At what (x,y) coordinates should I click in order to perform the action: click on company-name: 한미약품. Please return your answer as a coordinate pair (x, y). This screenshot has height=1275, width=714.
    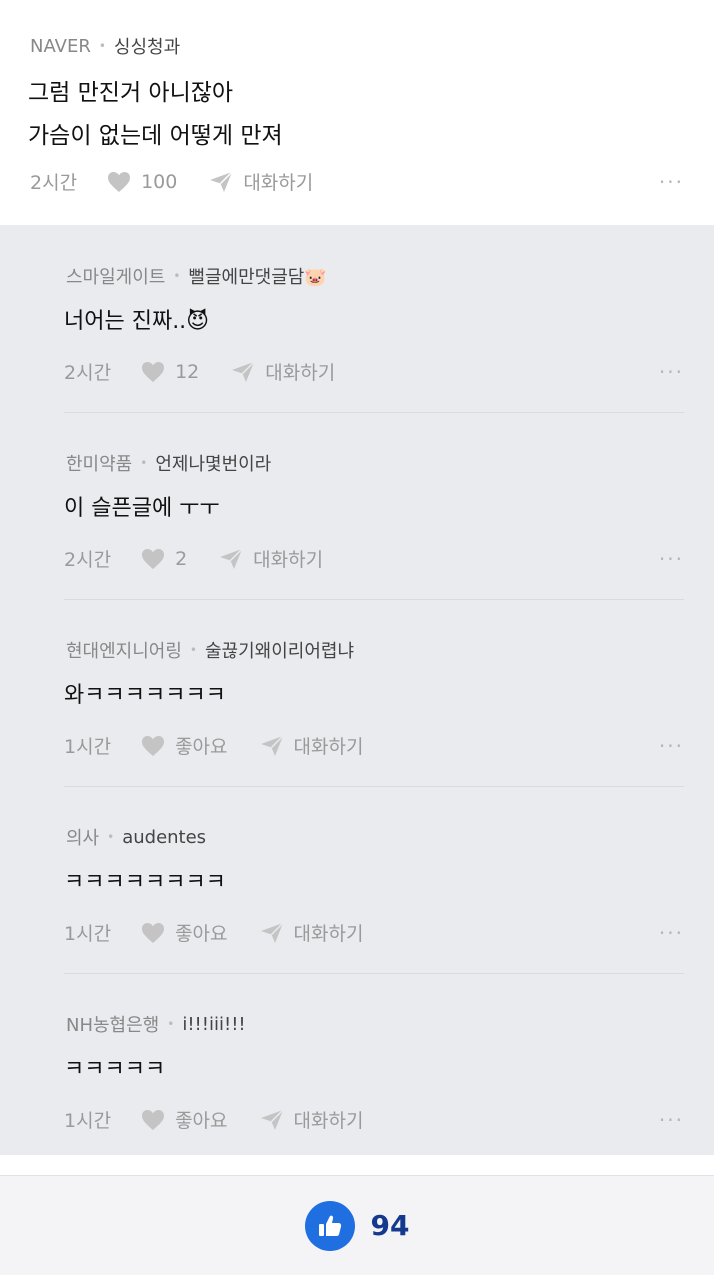
    Looking at the image, I should click on (99, 464).